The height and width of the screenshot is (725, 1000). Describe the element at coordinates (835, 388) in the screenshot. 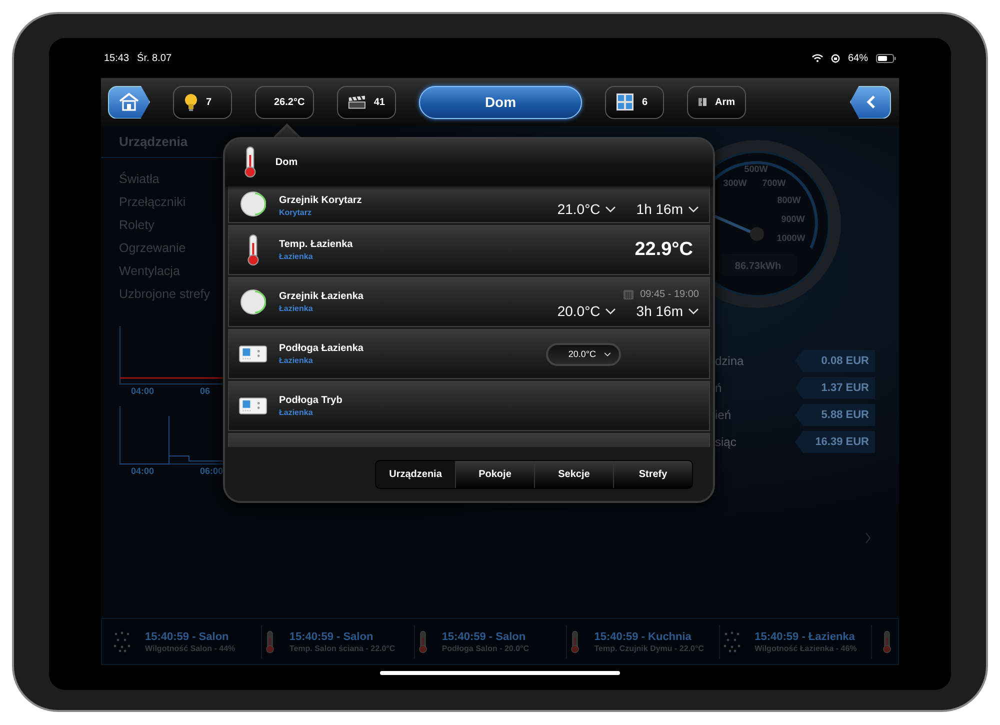

I see `cost-value: 1.37 EUR` at that location.